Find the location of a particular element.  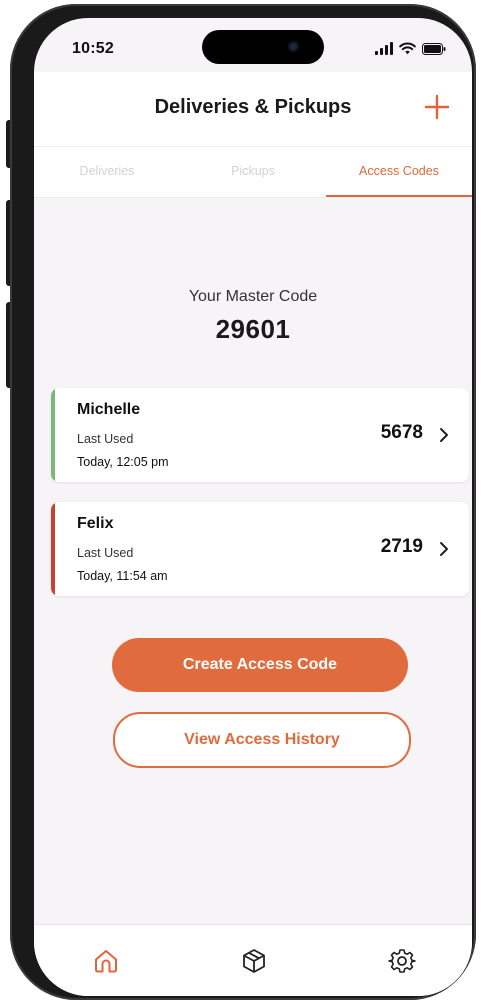

tab-access-codes: Access Codes is located at coordinates (399, 172).